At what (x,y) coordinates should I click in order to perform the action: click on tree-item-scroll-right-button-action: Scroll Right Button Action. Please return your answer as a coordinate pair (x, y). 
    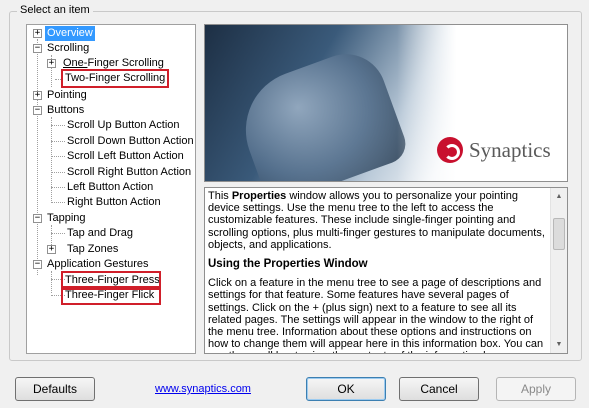
    Looking at the image, I should click on (129, 172).